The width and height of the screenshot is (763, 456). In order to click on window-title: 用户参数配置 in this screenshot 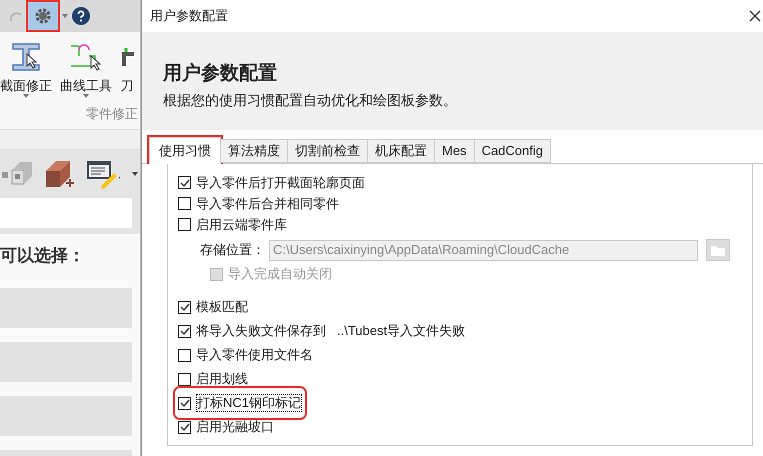, I will do `click(189, 16)`.